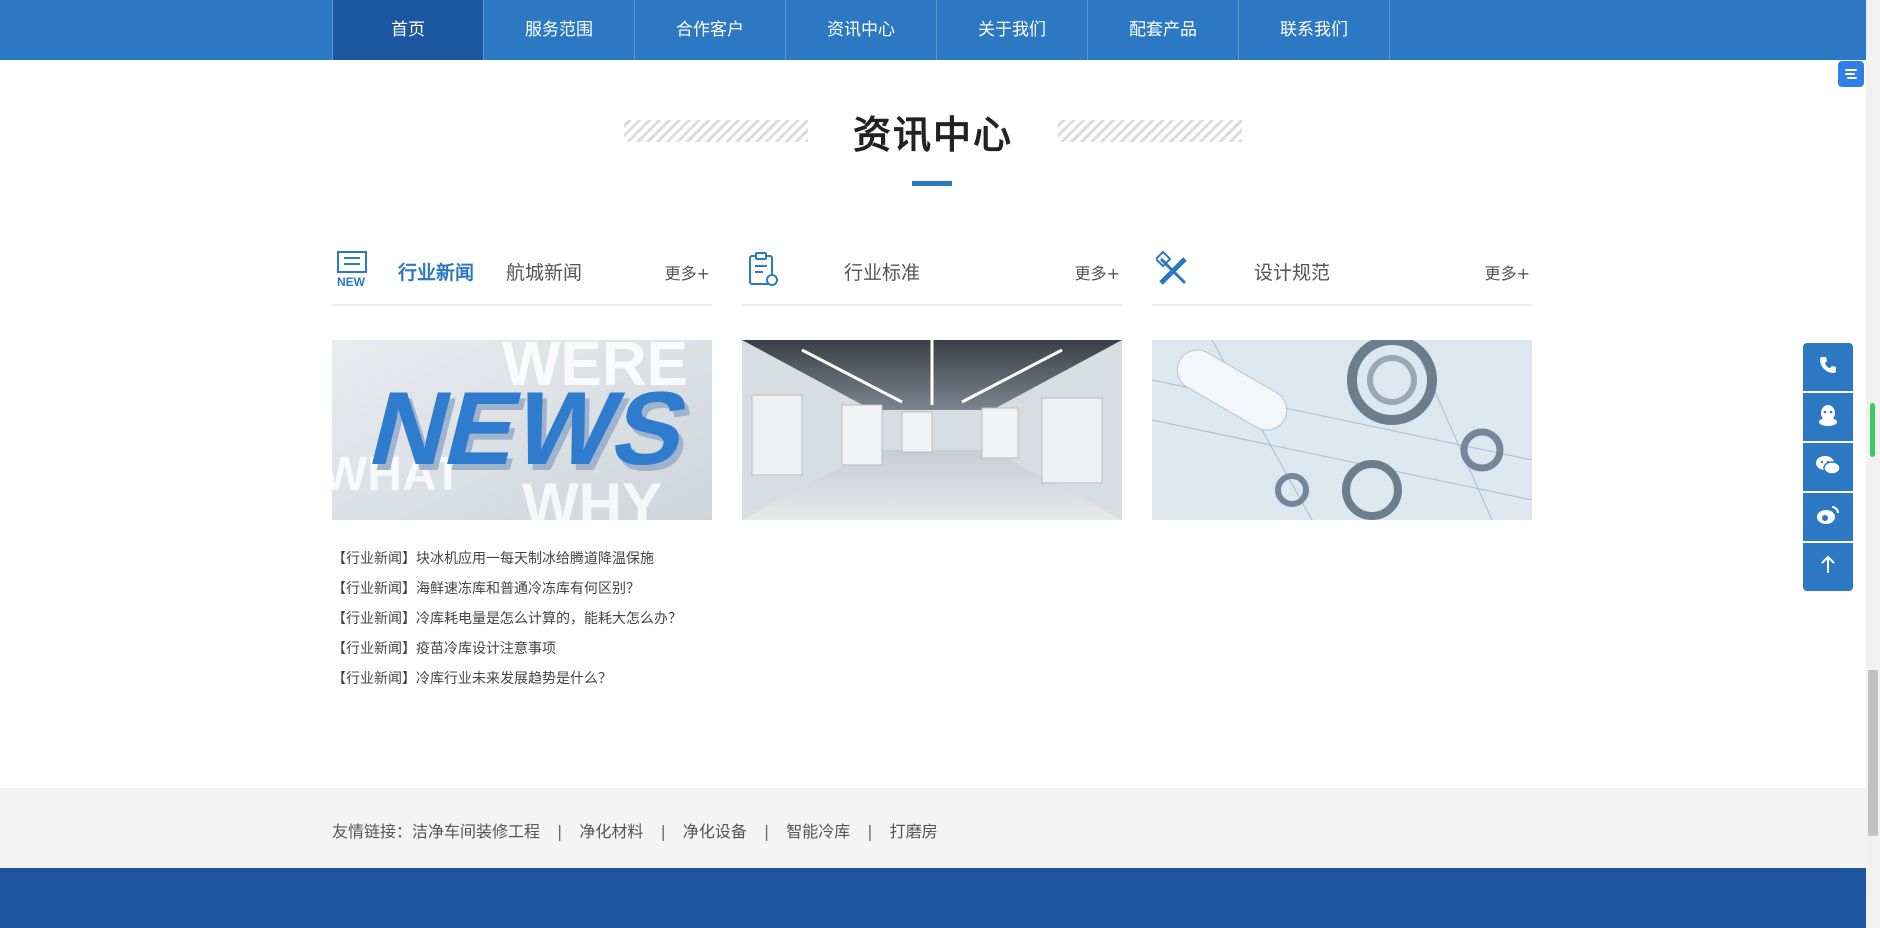  Describe the element at coordinates (353, 269) in the screenshot. I see `news-icon: NEW` at that location.